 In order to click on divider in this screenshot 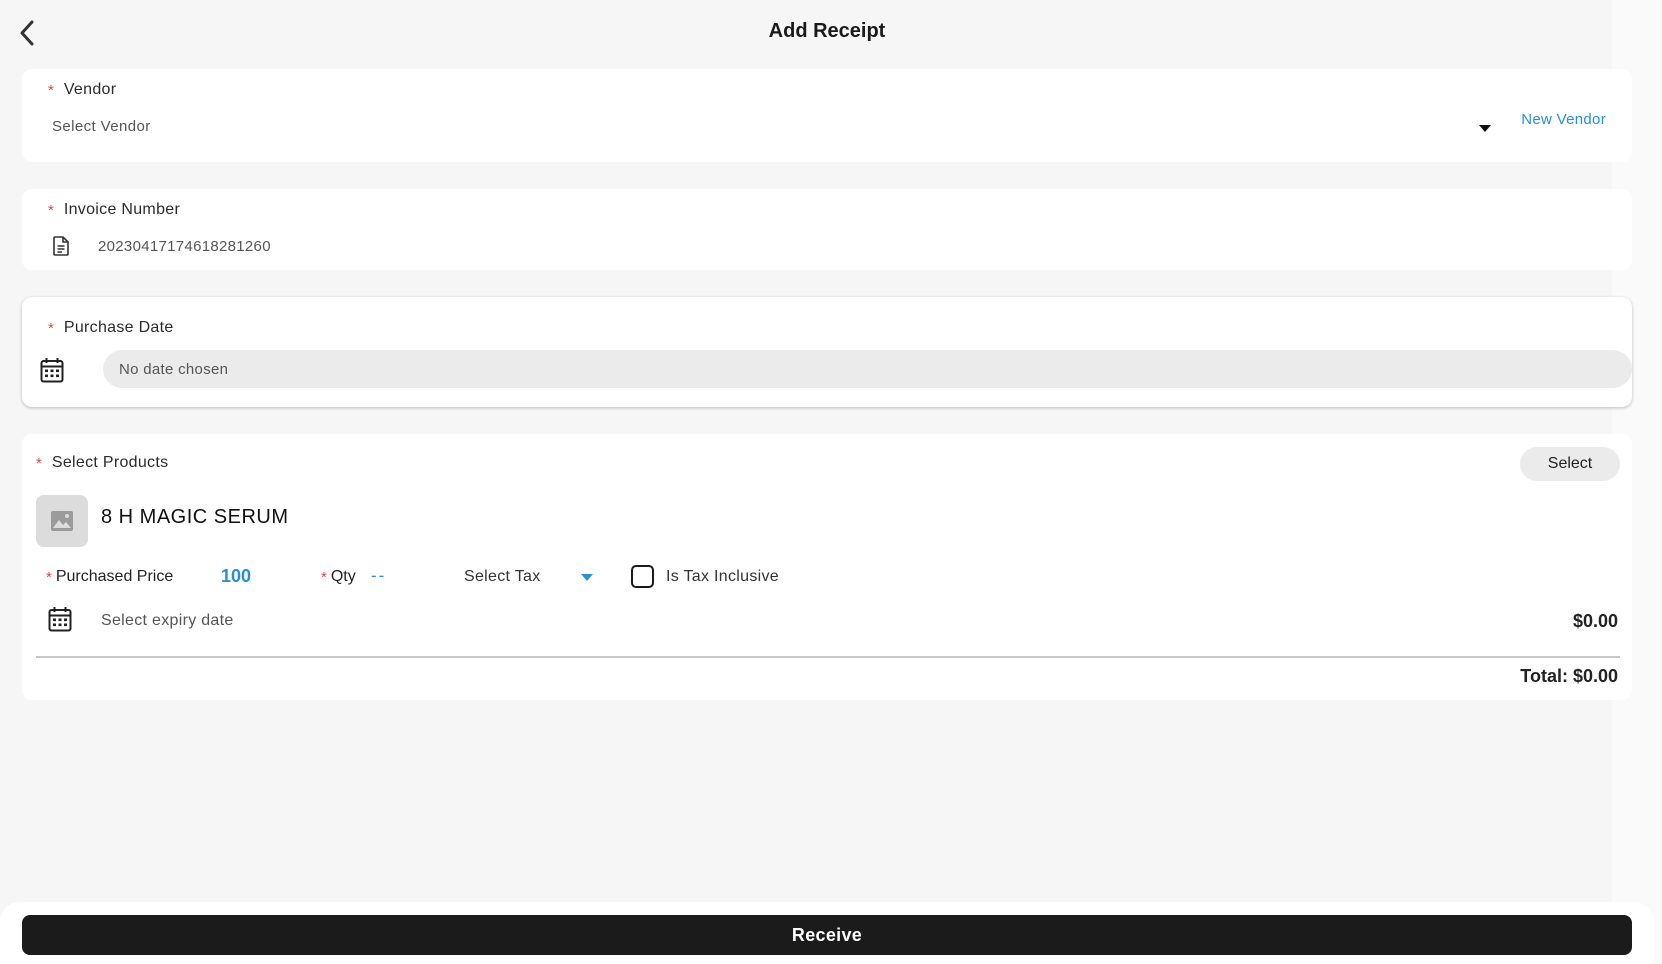, I will do `click(828, 657)`.